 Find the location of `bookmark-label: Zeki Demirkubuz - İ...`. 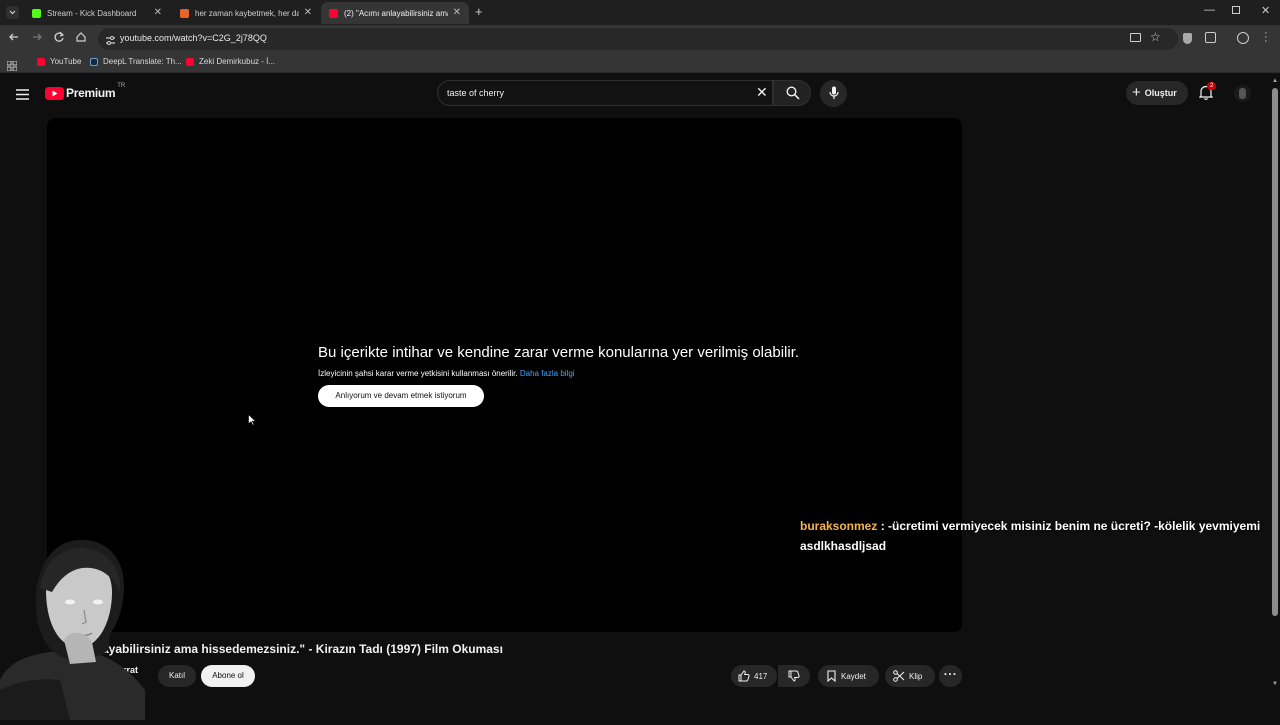

bookmark-label: Zeki Demirkubuz - İ... is located at coordinates (237, 61).